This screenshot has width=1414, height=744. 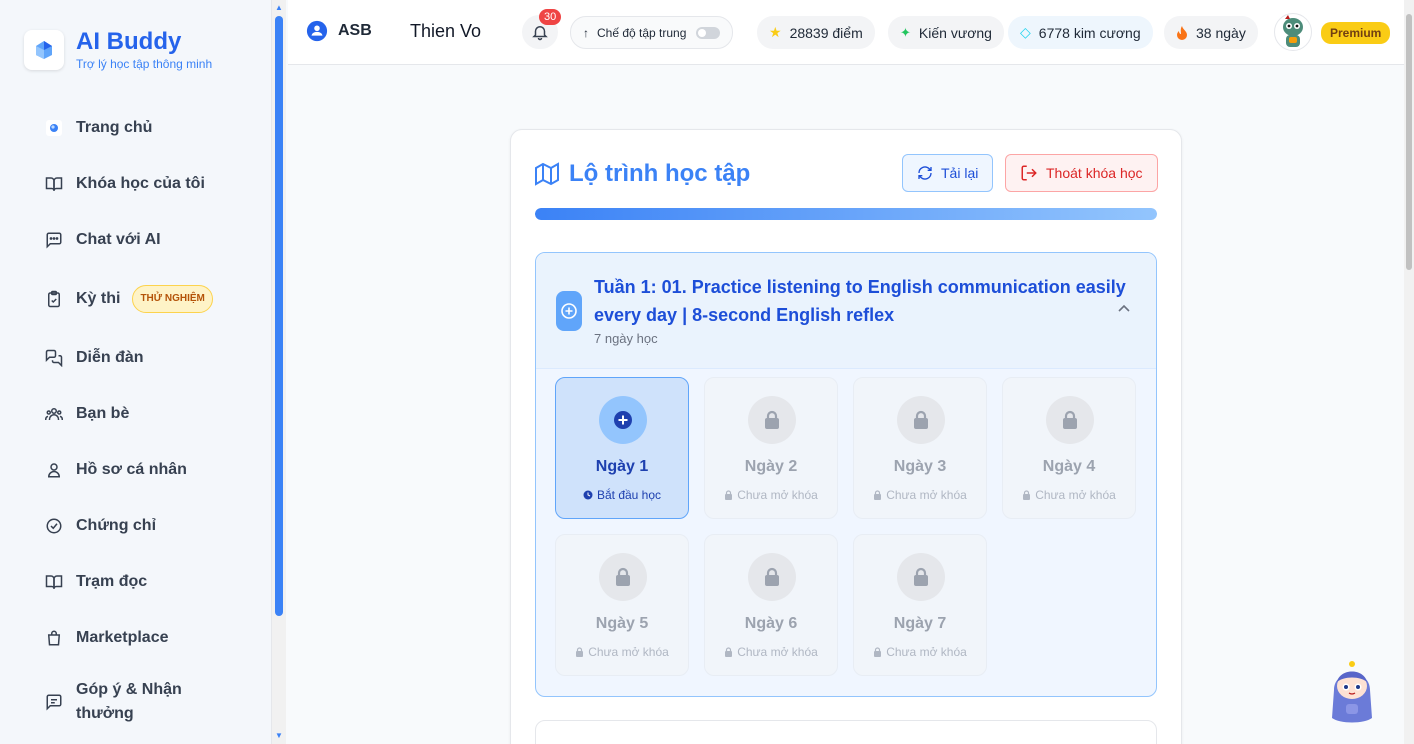 I want to click on sidebar-item-marketplace: Marketplace, so click(x=158, y=638).